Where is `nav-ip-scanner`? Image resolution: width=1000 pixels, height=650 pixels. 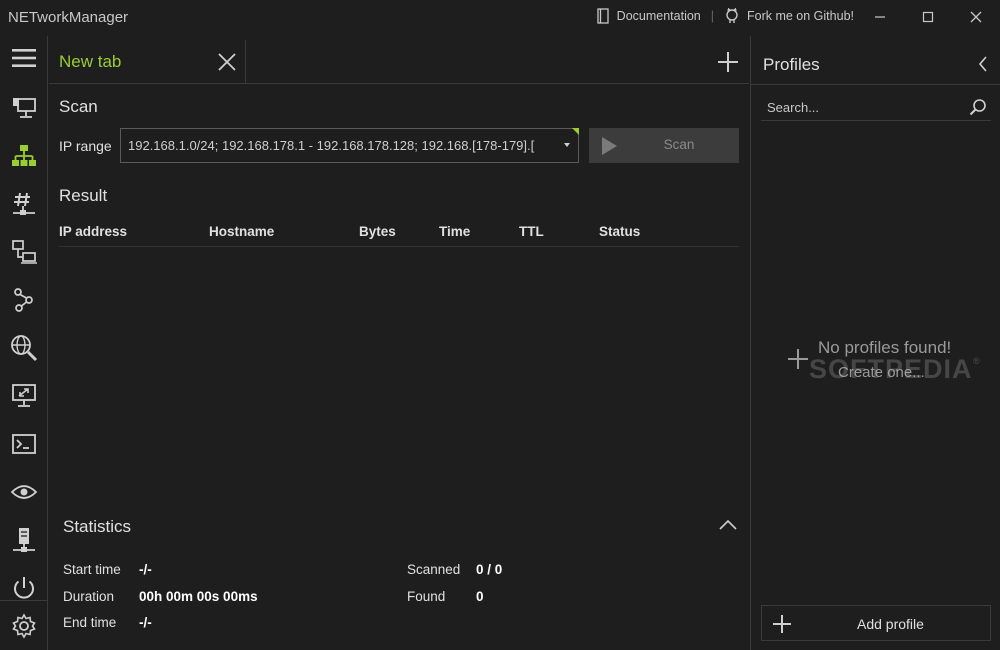 nav-ip-scanner is located at coordinates (24, 156).